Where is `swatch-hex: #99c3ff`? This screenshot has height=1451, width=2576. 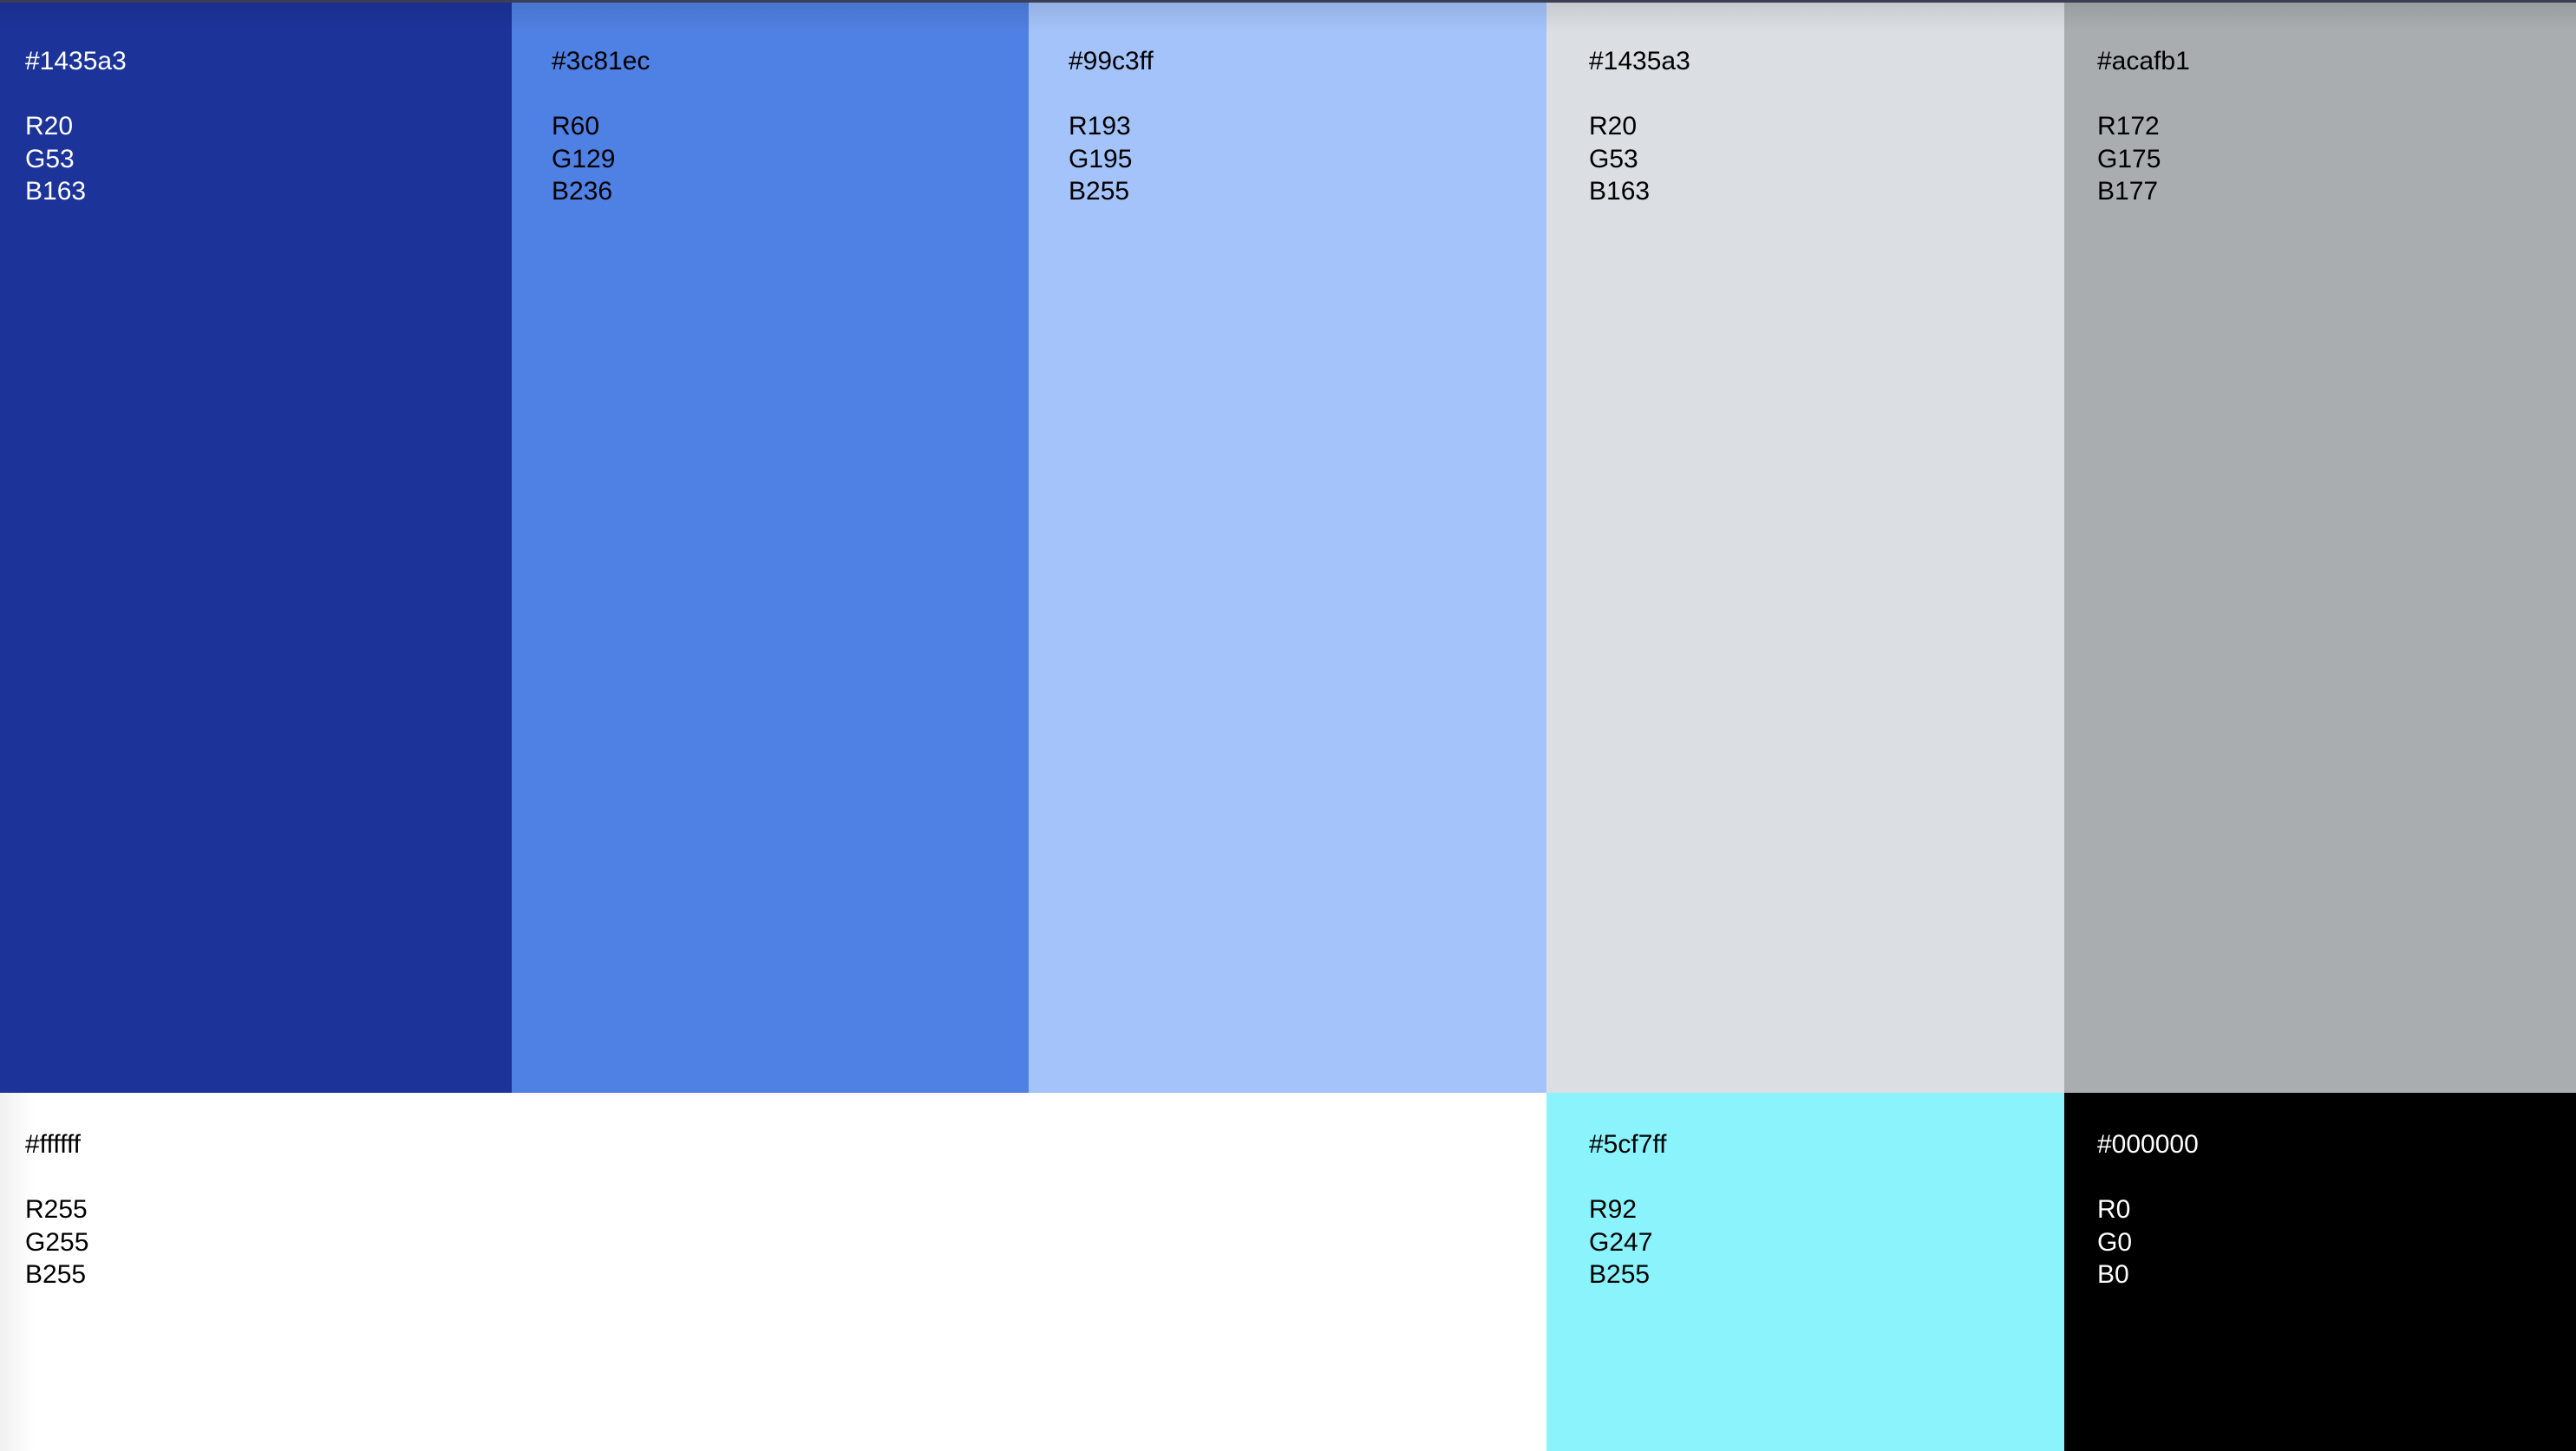
swatch-hex: #99c3ff is located at coordinates (1111, 61).